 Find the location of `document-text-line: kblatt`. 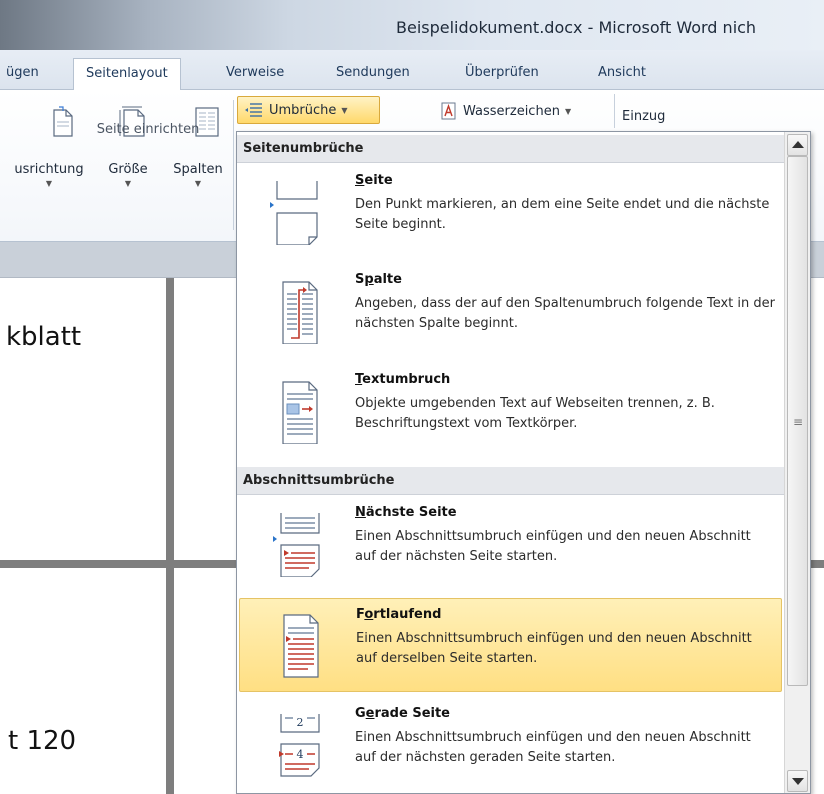

document-text-line: kblatt is located at coordinates (44, 337).